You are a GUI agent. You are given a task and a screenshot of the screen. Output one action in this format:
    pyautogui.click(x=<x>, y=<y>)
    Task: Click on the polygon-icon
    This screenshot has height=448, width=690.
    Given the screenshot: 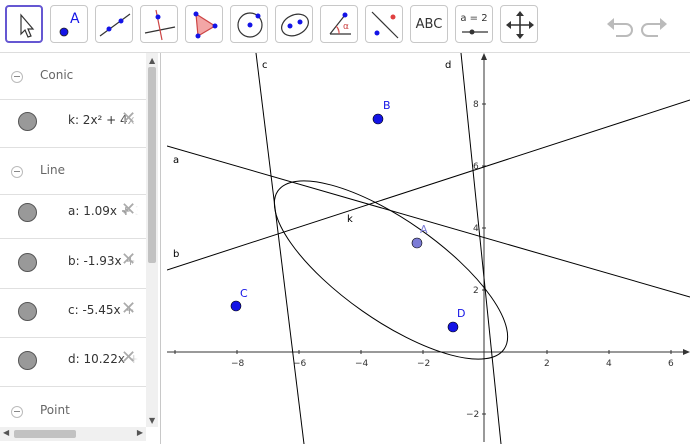 What is the action you would take?
    pyautogui.click(x=205, y=25)
    